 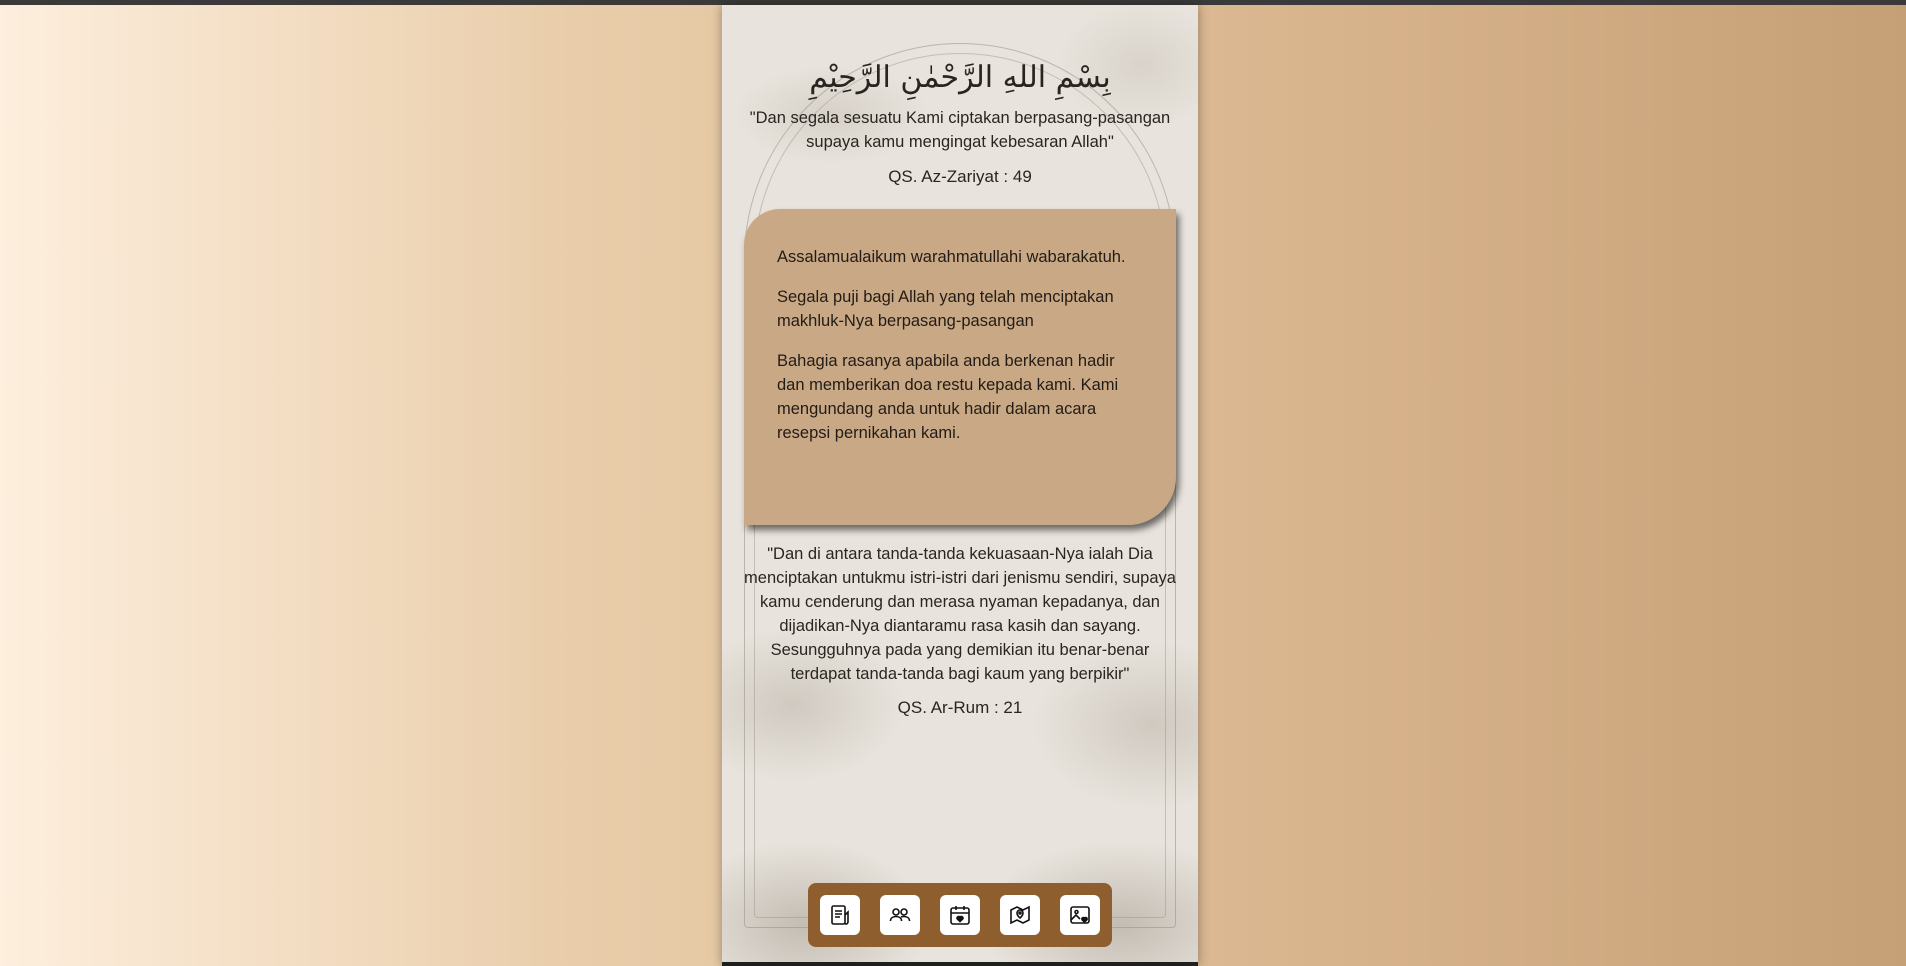 I want to click on bottom-navigation, so click(x=960, y=915).